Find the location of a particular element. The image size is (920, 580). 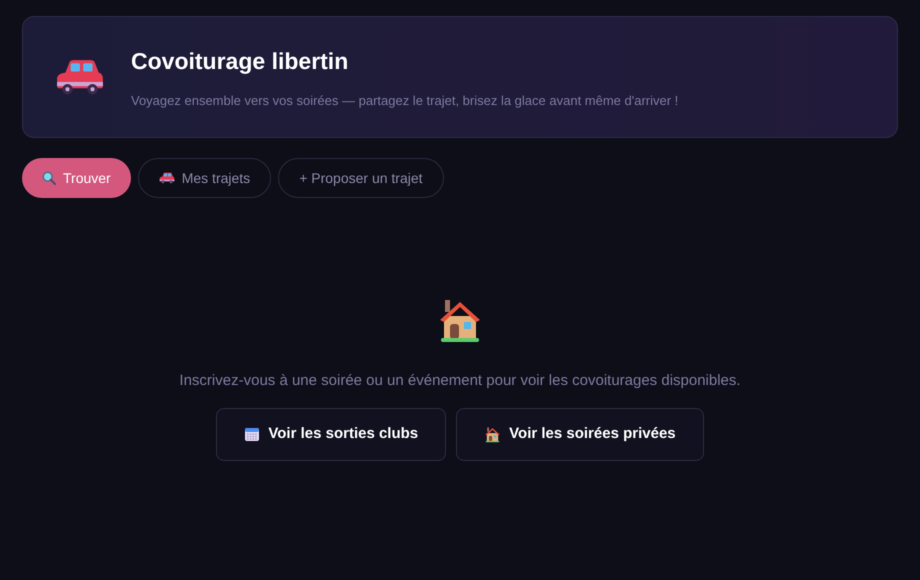

tab: + Proposer un trajet is located at coordinates (361, 178).